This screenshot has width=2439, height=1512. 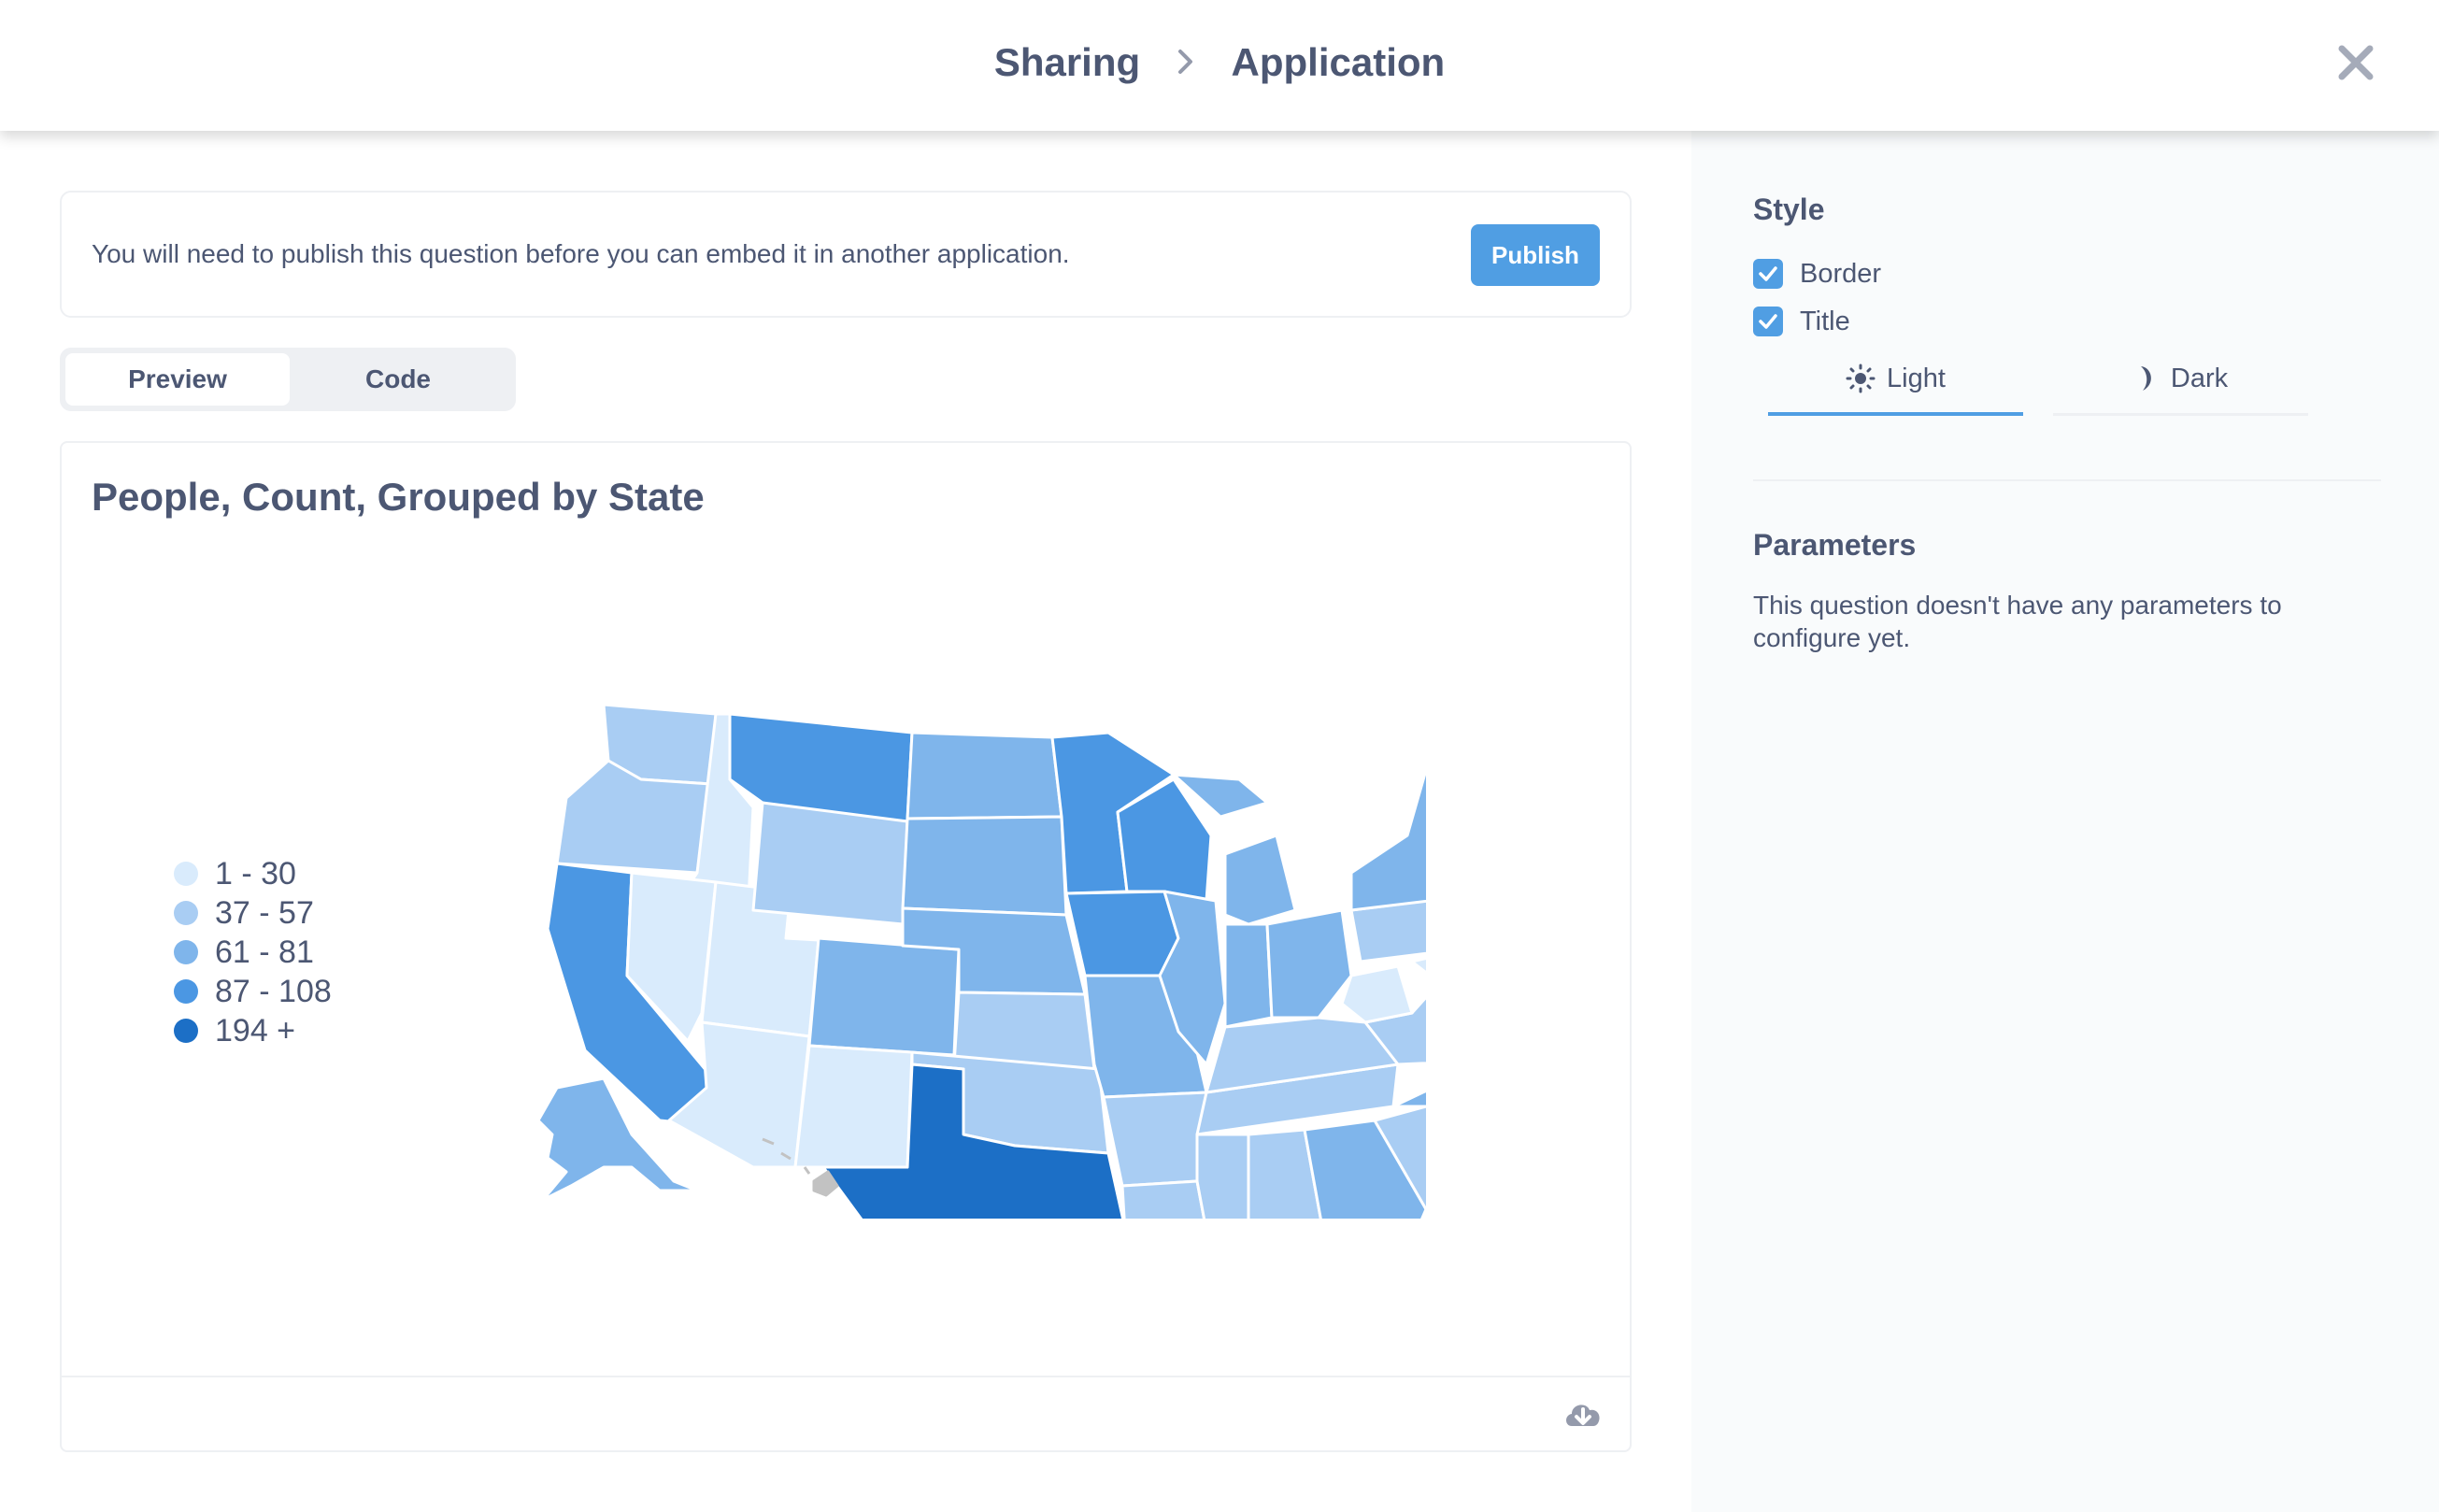 I want to click on breadcrumb-sharing: Sharing, so click(x=1067, y=62).